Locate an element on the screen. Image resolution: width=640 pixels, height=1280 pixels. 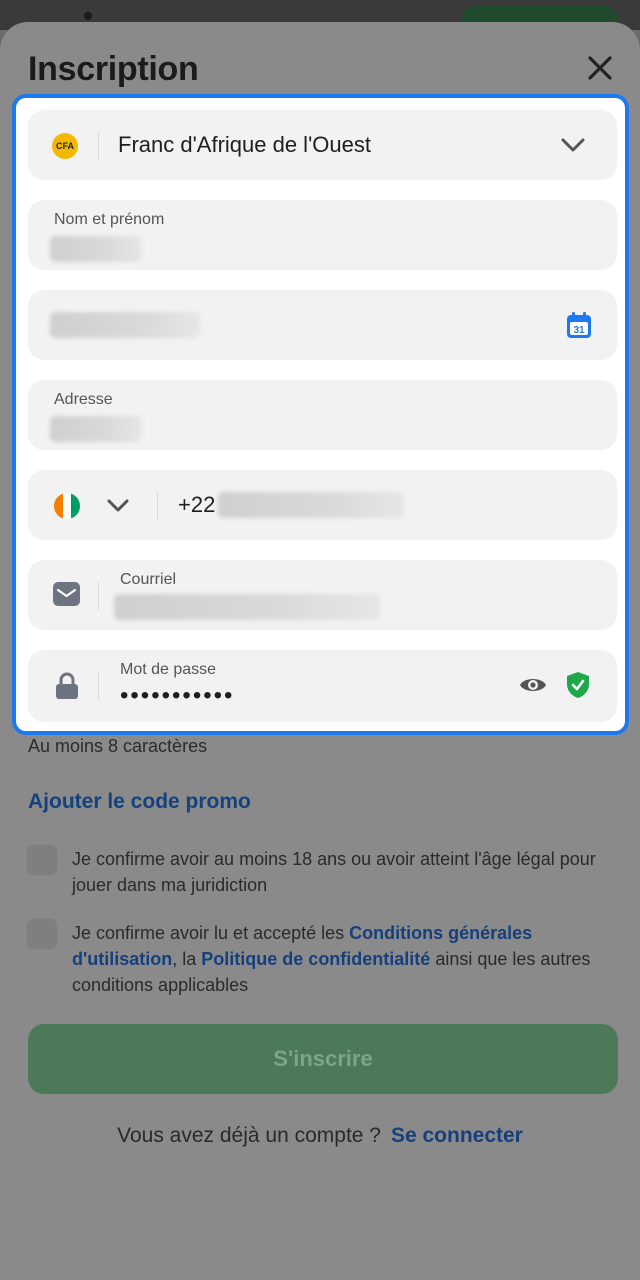
page-title: Inscription is located at coordinates (113, 69).